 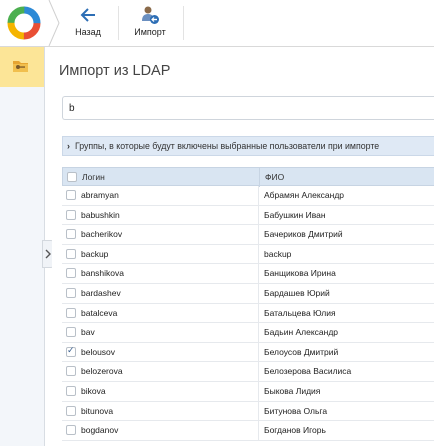 What do you see at coordinates (248, 333) in the screenshot?
I see `table-row: bav Бадьин Александр` at bounding box center [248, 333].